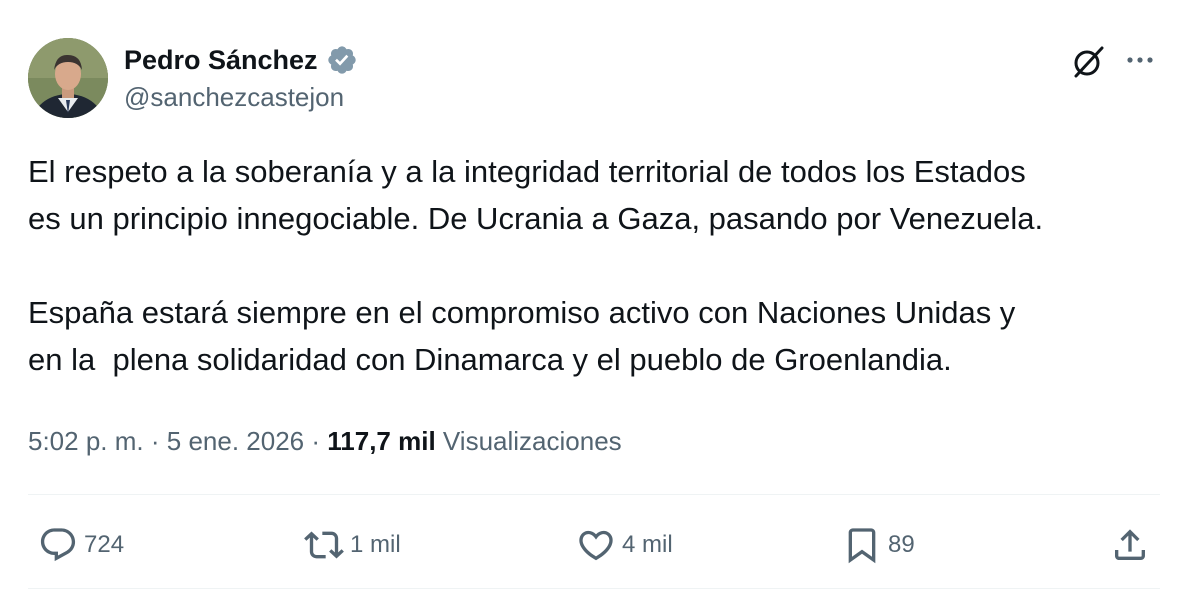 Image resolution: width=1192 pixels, height=594 pixels. I want to click on repost-count: 1 mil, so click(375, 544).